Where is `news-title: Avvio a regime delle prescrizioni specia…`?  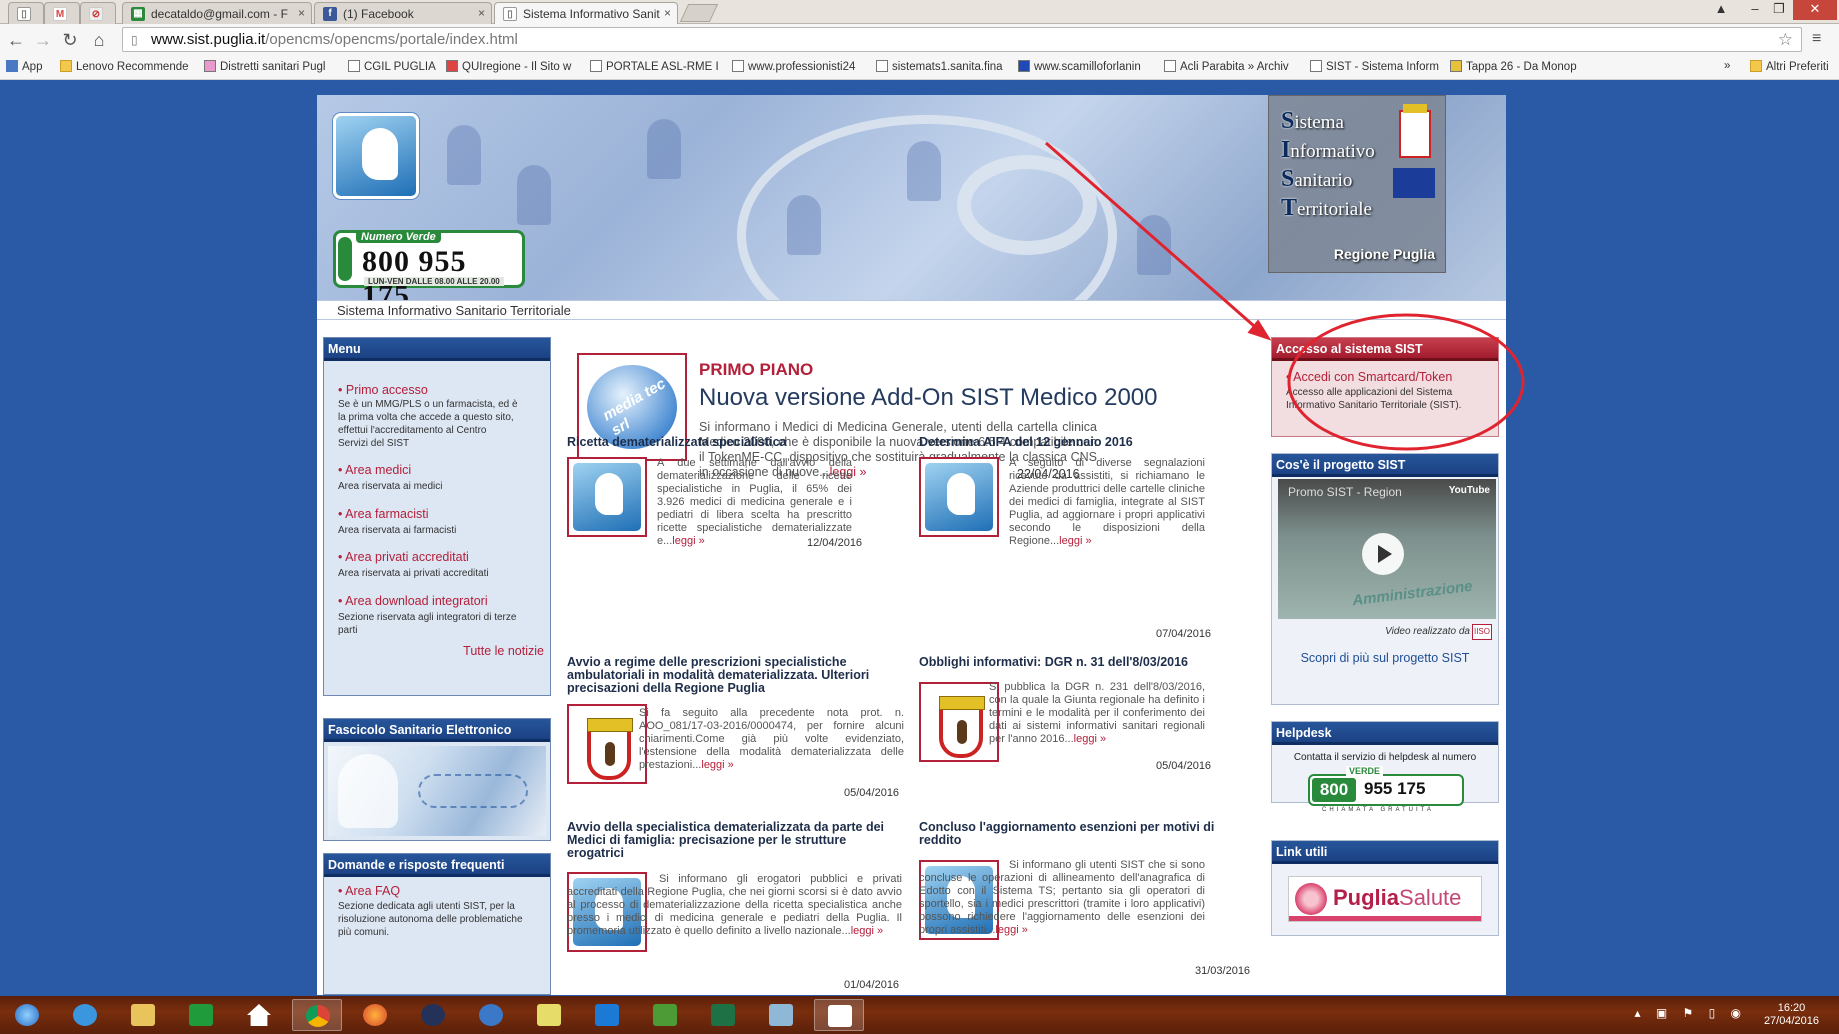 news-title: Avvio a regime delle prescrizioni specia… is located at coordinates (734, 675).